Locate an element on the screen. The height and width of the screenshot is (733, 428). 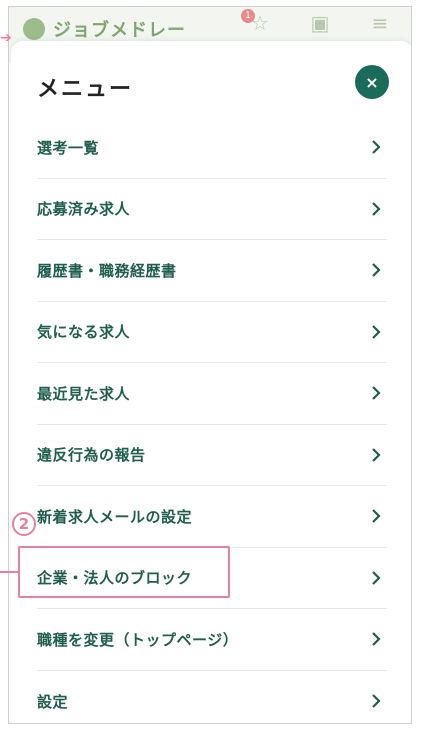
menu-item-change-job-type: 職種を変更（トップページ） is located at coordinates (212, 640).